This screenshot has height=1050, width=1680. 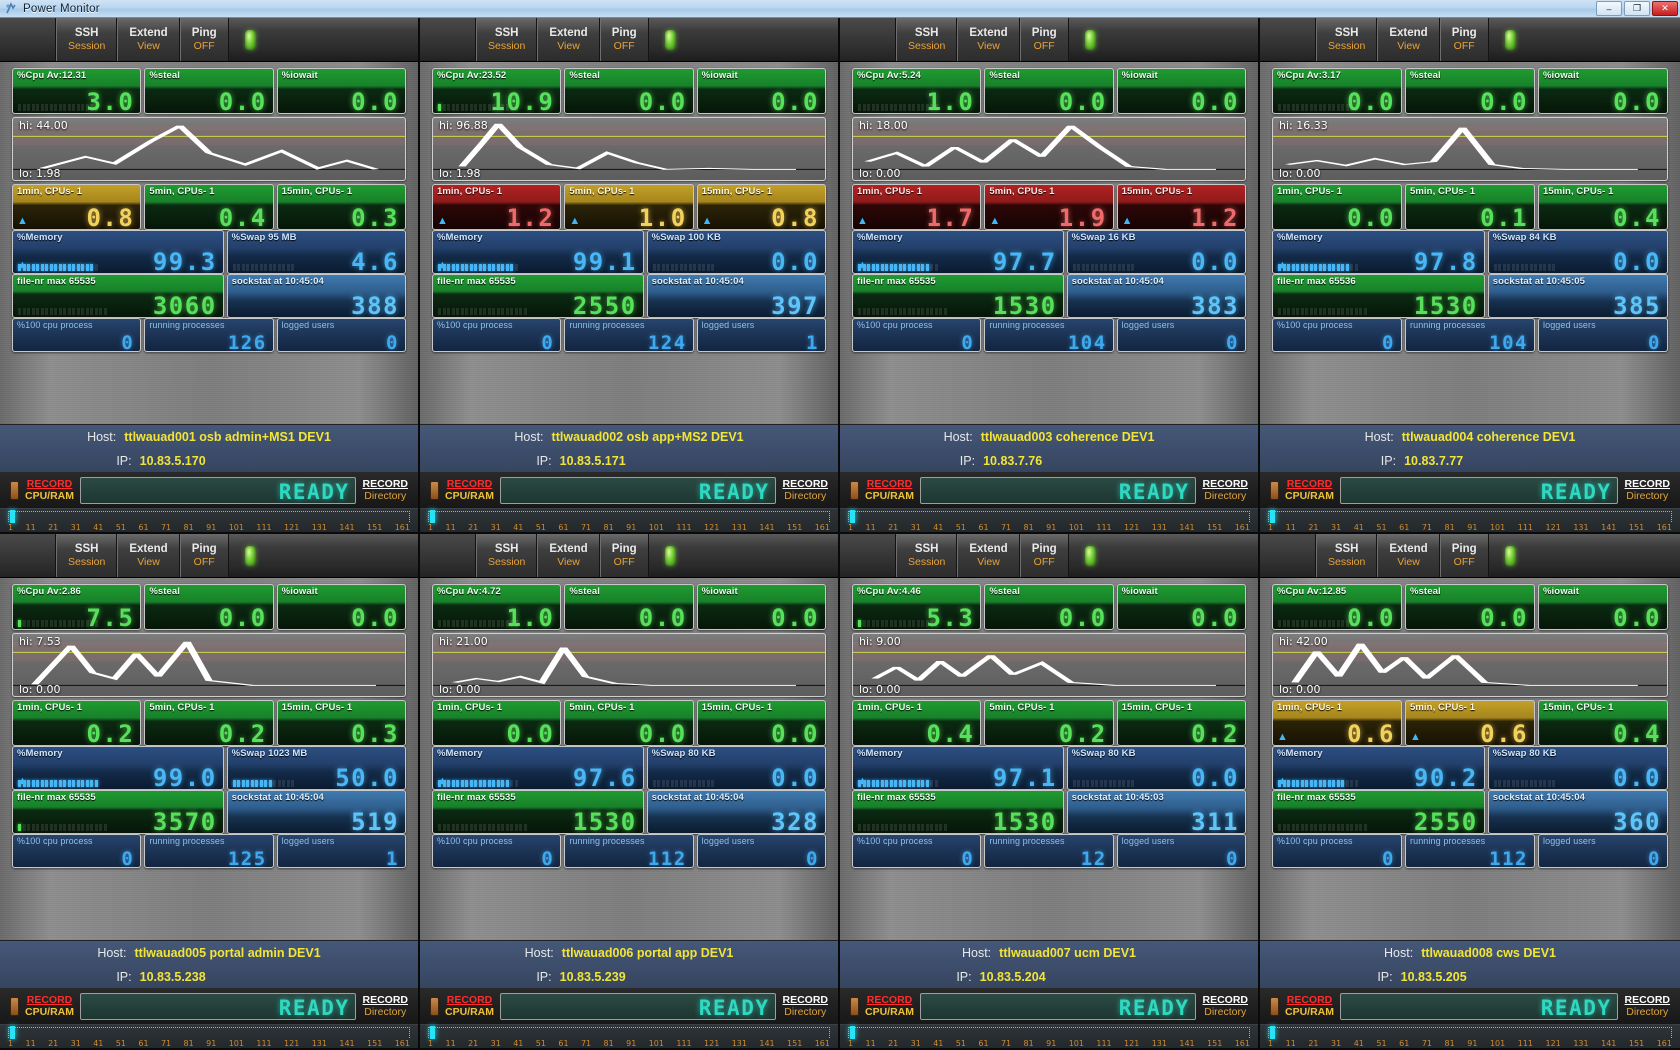 I want to click on load-1min: 1min, CPUs- 1 ▲ 1.2, so click(x=497, y=207).